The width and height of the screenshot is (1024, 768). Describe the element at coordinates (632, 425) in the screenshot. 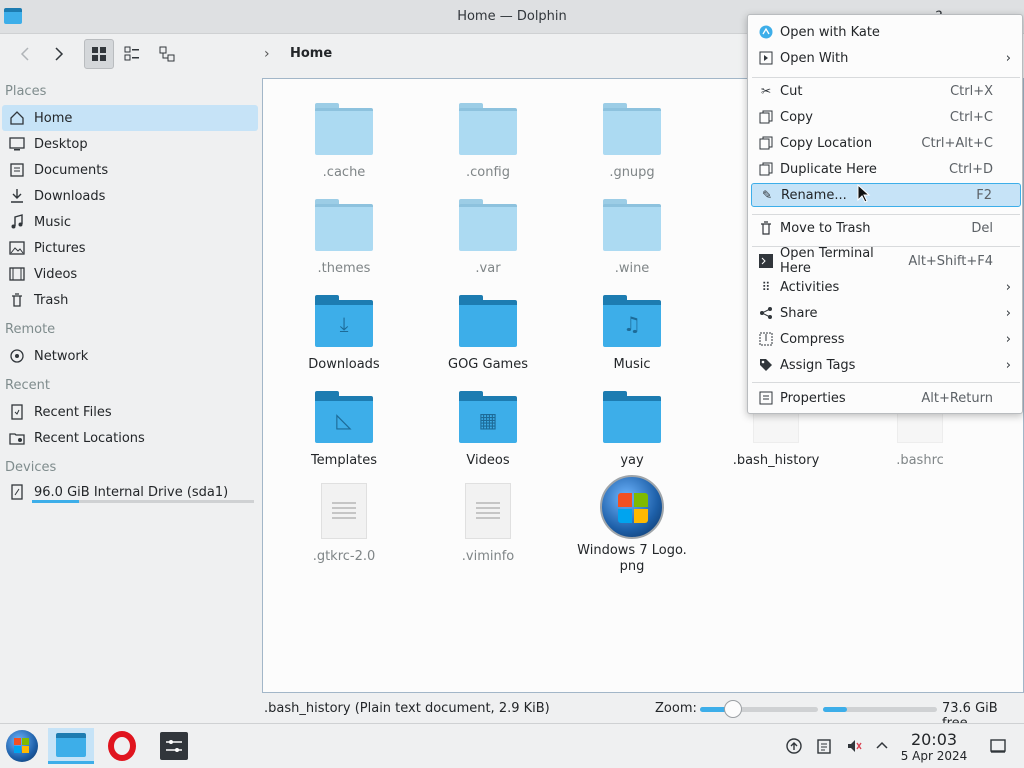

I see `file-item: yay` at that location.